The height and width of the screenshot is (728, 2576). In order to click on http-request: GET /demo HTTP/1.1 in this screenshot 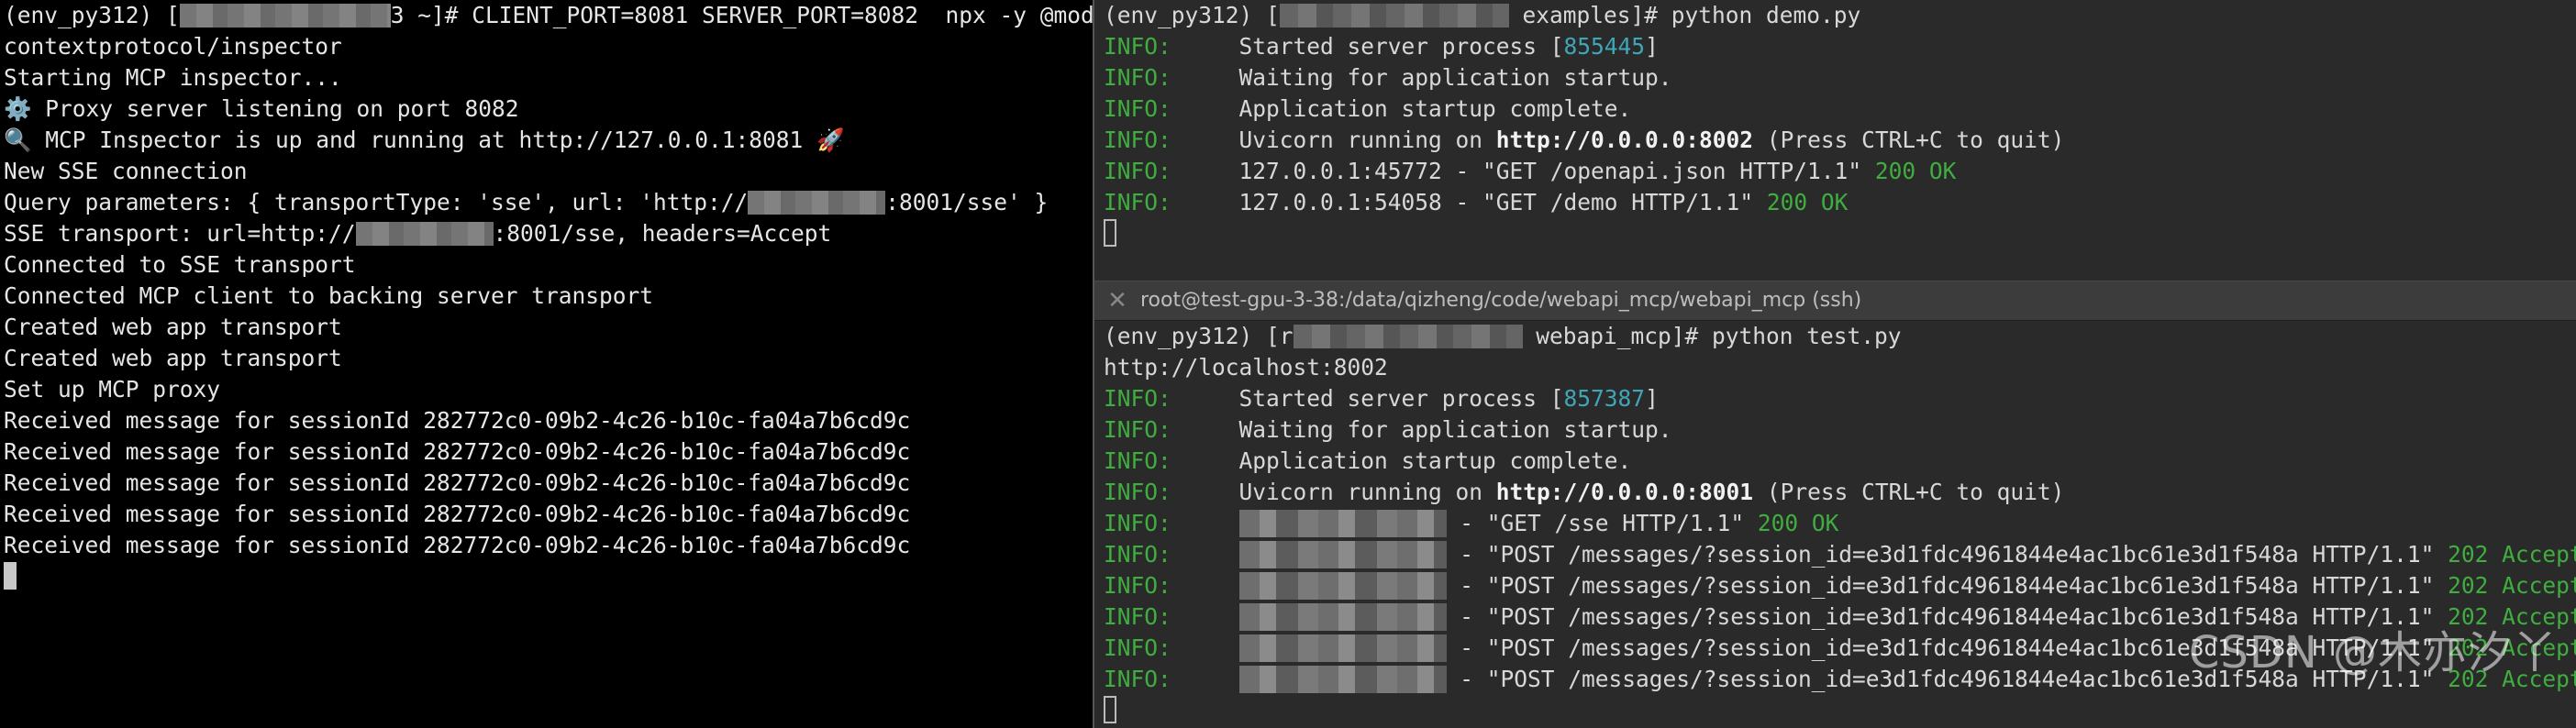, I will do `click(1617, 202)`.